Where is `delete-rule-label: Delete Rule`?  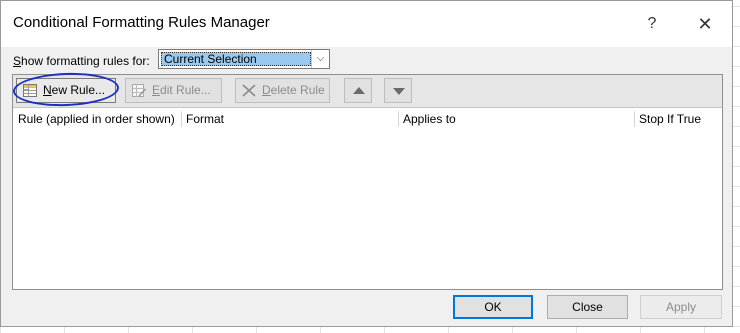
delete-rule-label: Delete Rule is located at coordinates (293, 90).